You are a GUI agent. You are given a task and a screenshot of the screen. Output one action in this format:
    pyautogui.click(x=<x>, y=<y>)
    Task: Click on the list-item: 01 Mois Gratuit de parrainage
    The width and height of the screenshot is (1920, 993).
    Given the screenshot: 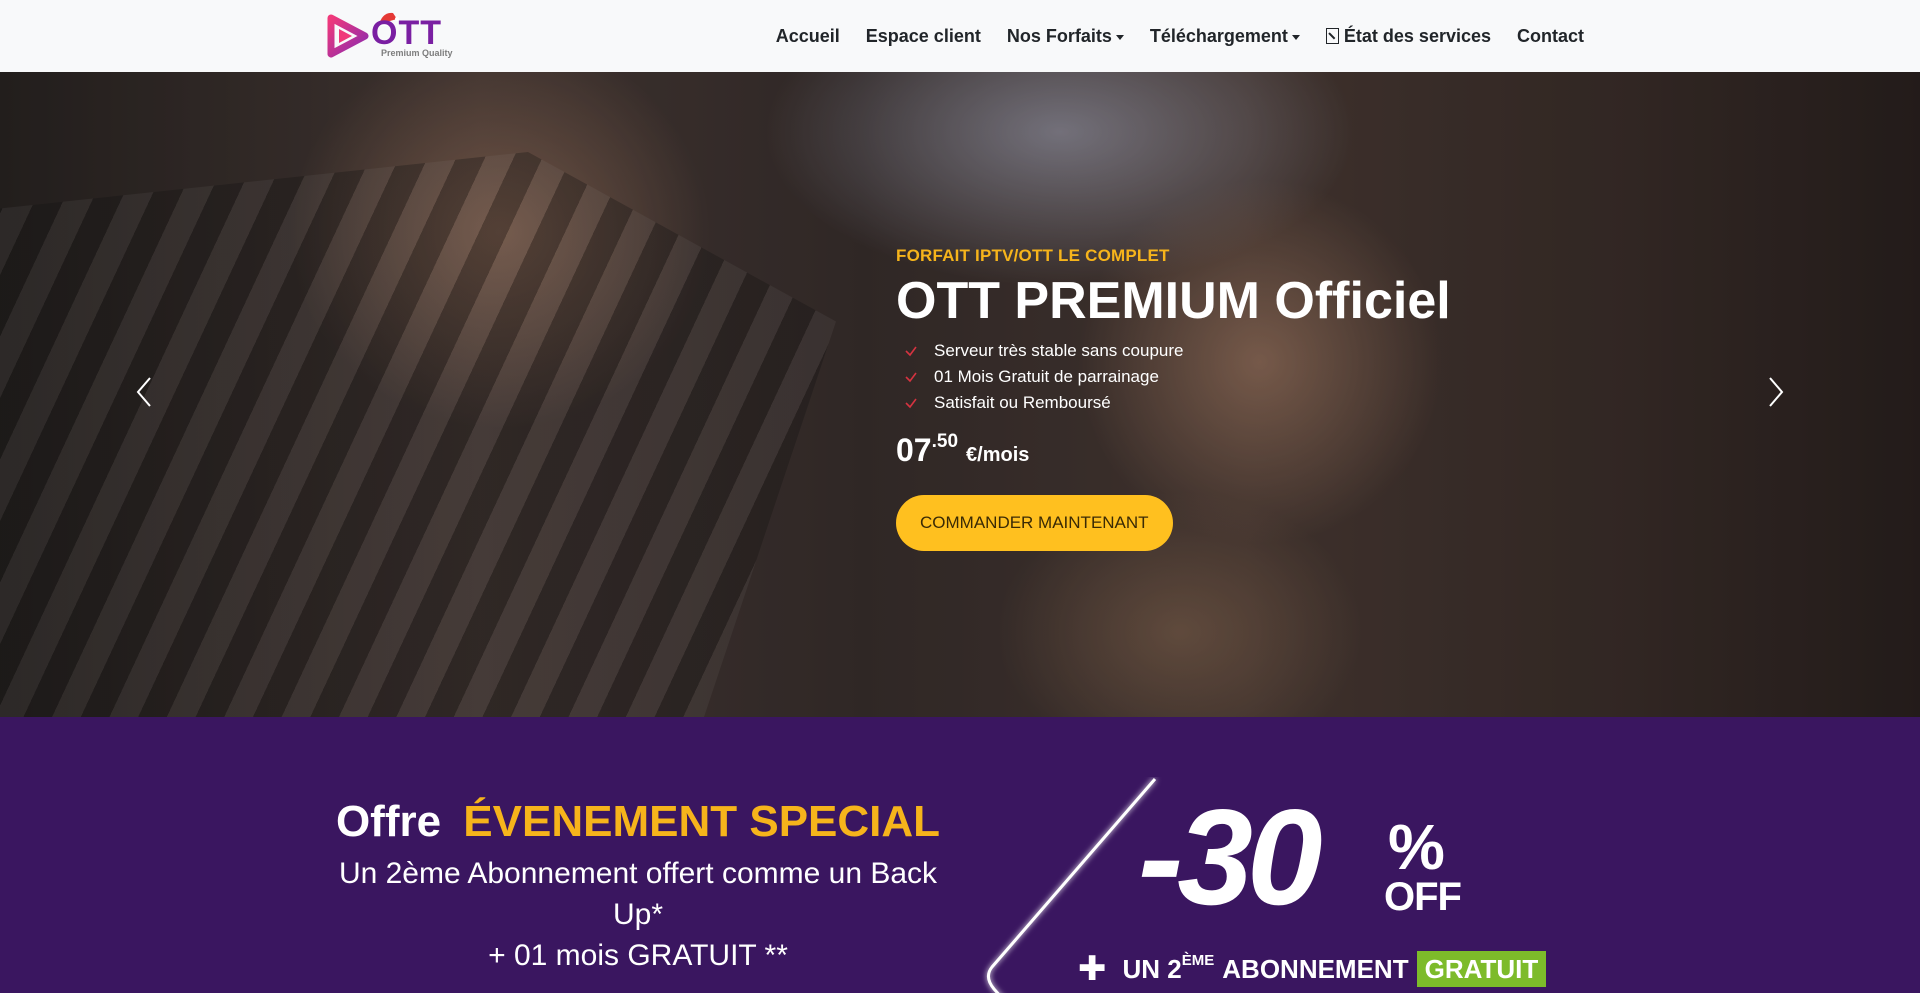 What is the action you would take?
    pyautogui.click(x=1246, y=377)
    